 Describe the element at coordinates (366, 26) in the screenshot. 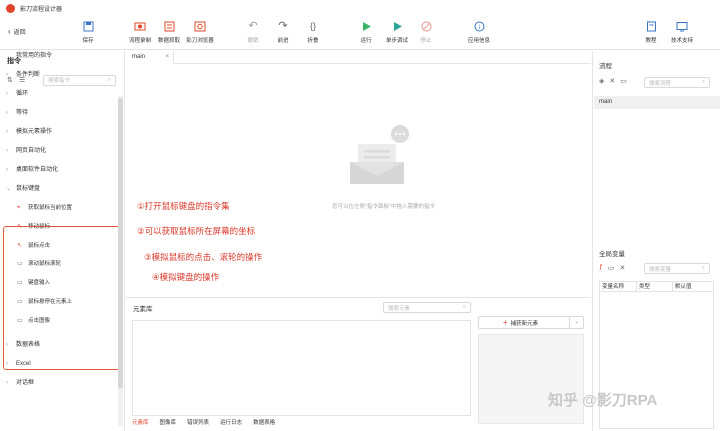

I see `play-icon` at that location.